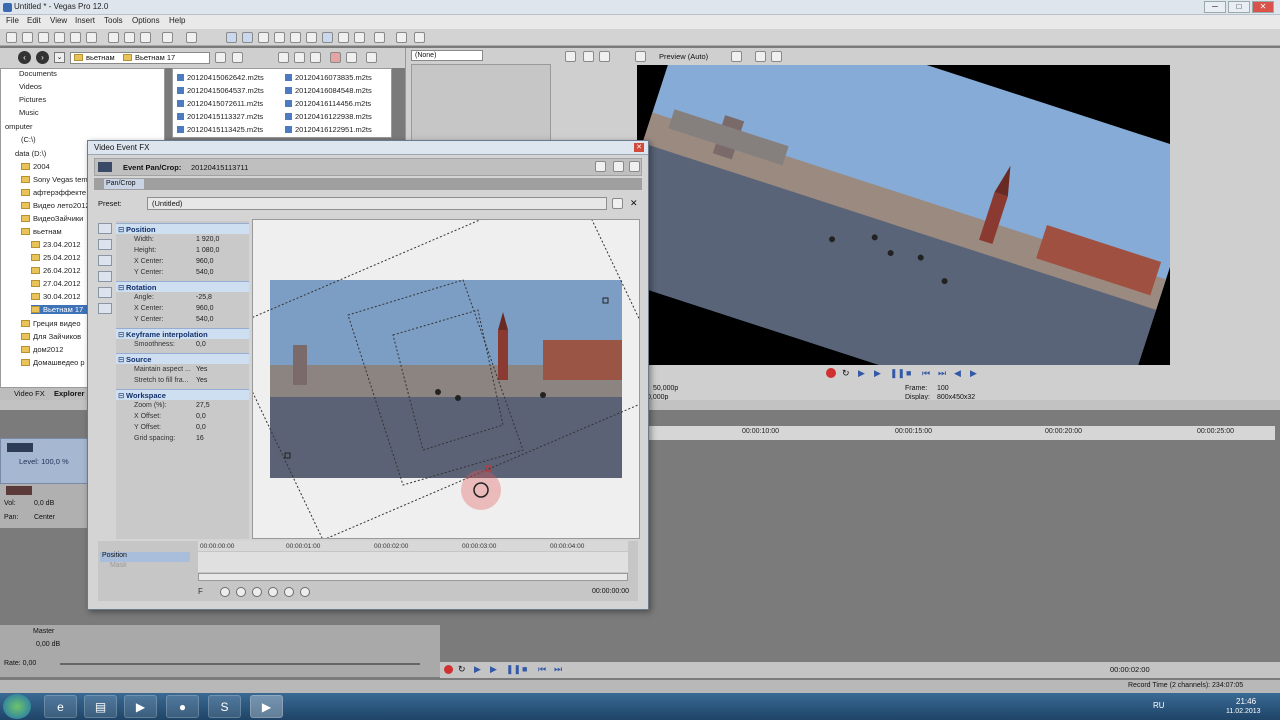 Image resolution: width=1280 pixels, height=720 pixels. What do you see at coordinates (63, 309) in the screenshot?
I see `tree-item-selected: Вьетнам 17` at bounding box center [63, 309].